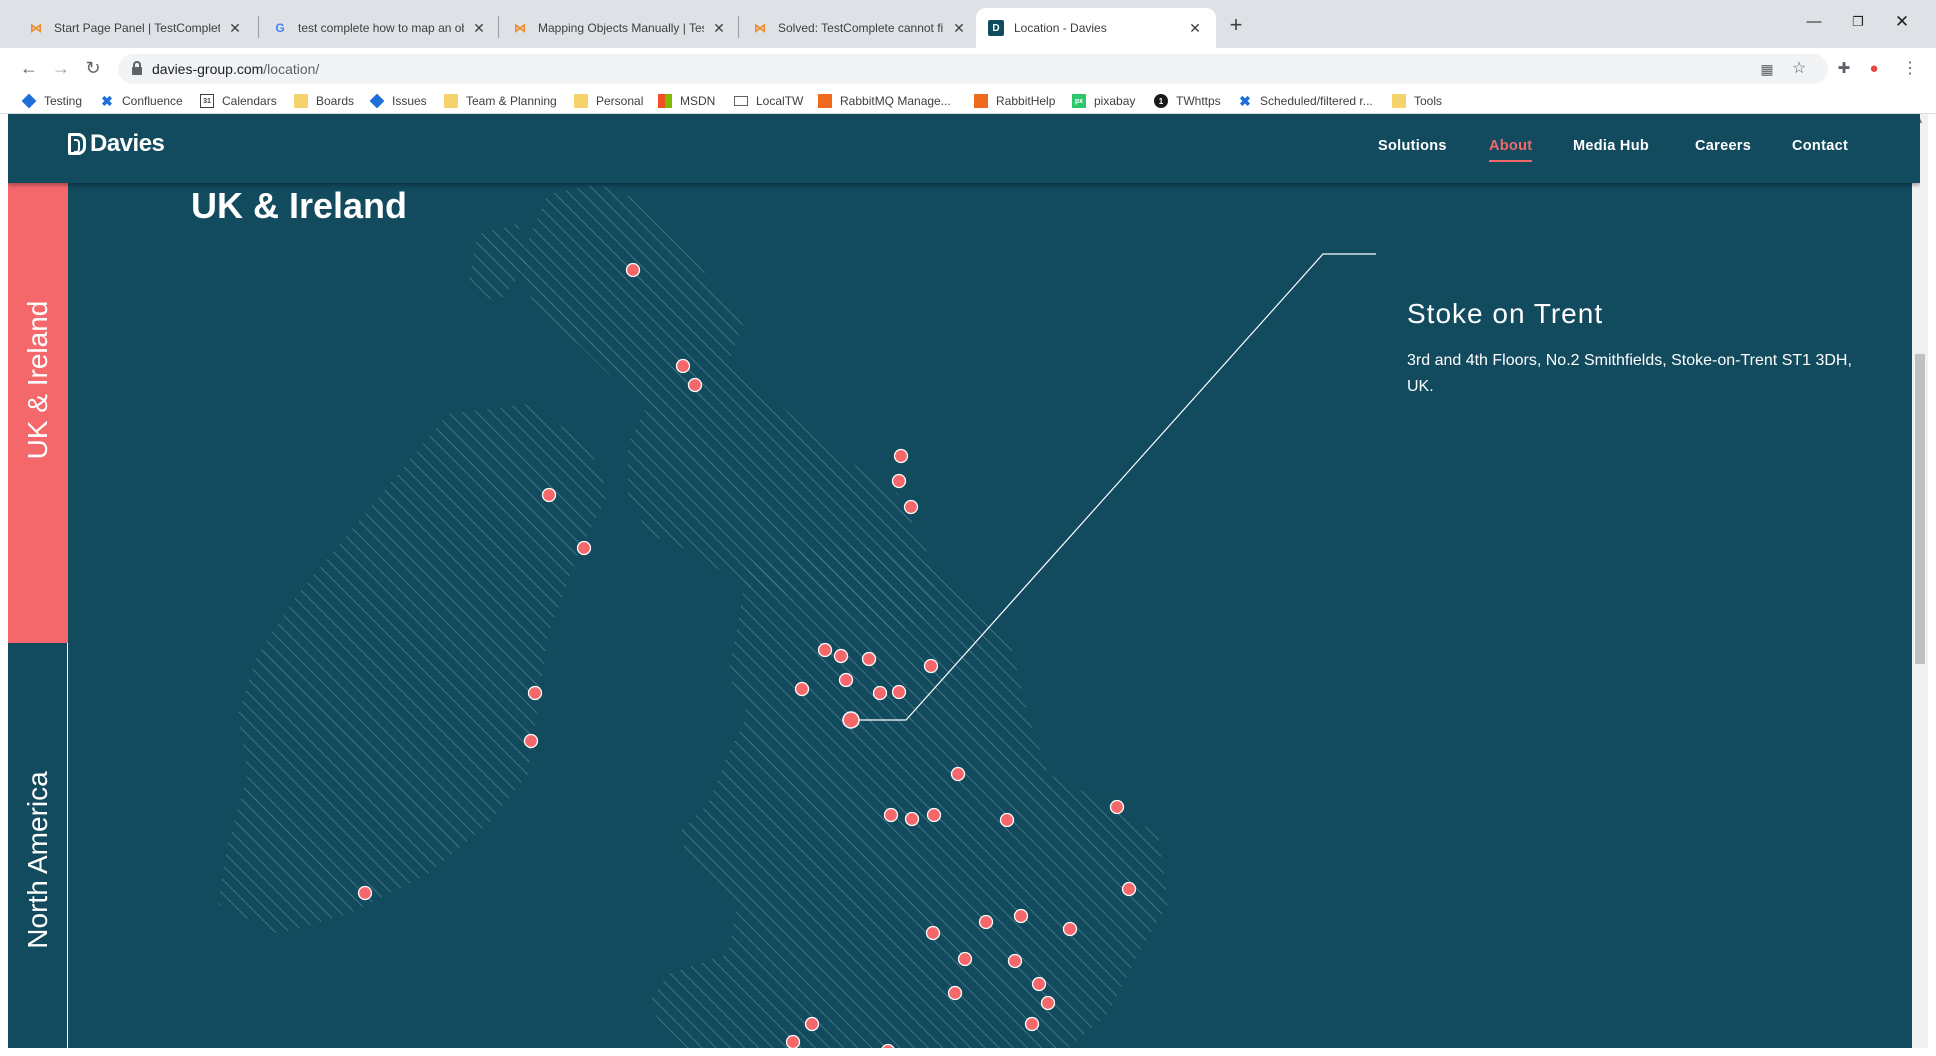 This screenshot has width=1936, height=1056. Describe the element at coordinates (851, 720) in the screenshot. I see `selected-location-pin` at that location.